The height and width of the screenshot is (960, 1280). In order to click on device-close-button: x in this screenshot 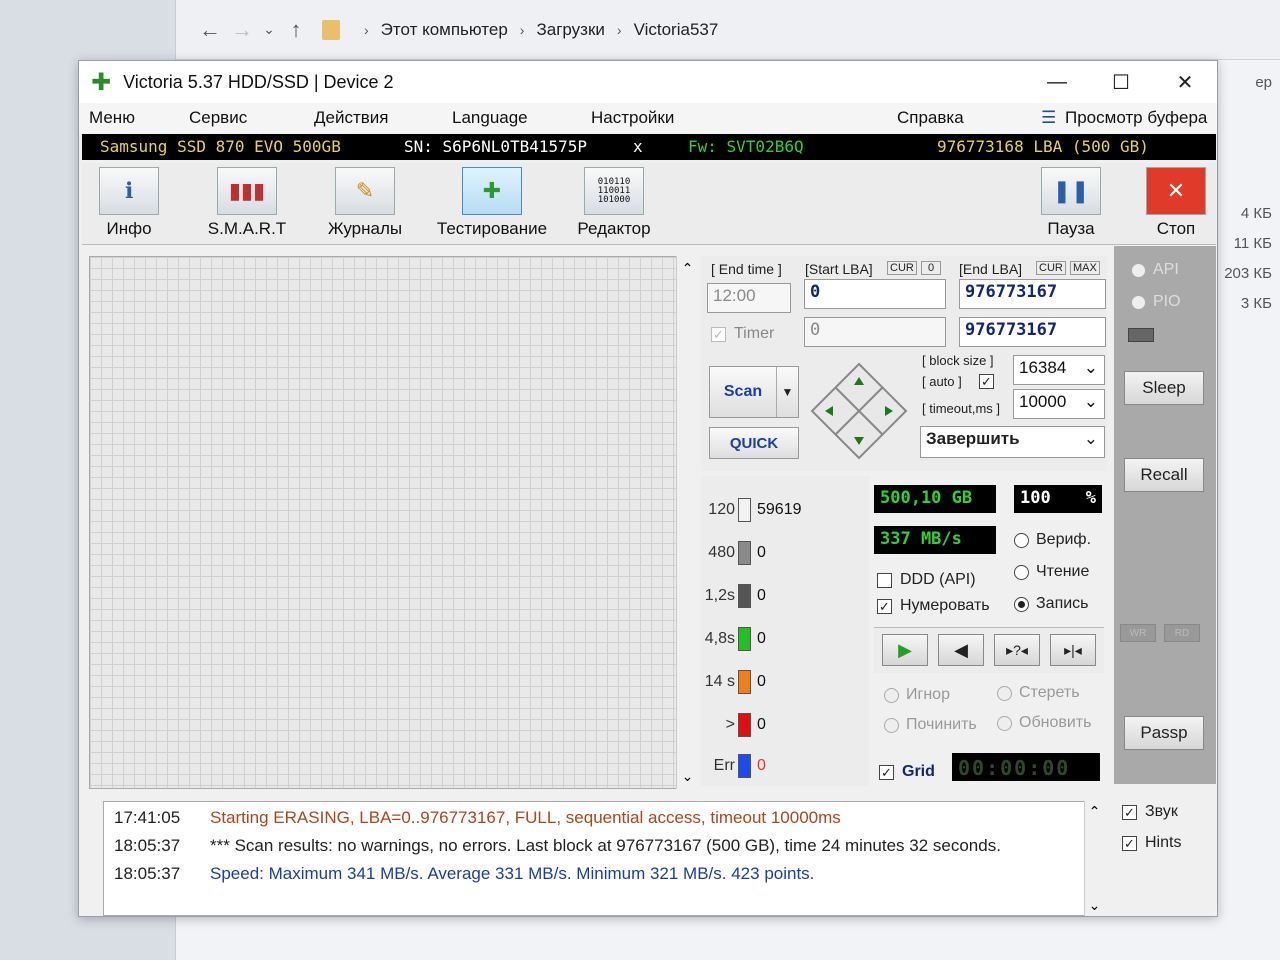, I will do `click(638, 146)`.